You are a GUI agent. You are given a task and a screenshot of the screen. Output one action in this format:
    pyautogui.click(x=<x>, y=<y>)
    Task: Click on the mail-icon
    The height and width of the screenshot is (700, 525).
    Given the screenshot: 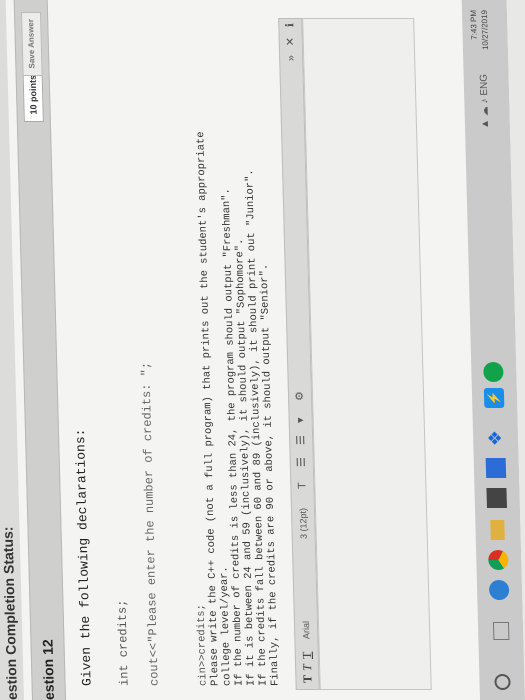 What is the action you would take?
    pyautogui.click(x=496, y=468)
    